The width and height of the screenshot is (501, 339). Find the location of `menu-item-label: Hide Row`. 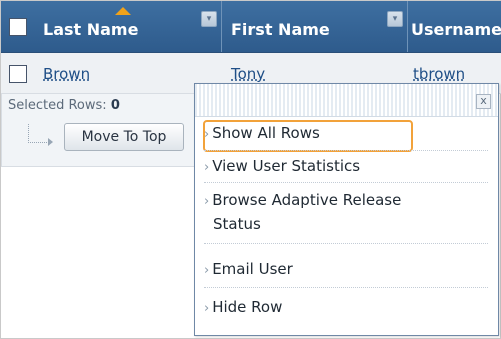

menu-item-label: Hide Row is located at coordinates (247, 307).